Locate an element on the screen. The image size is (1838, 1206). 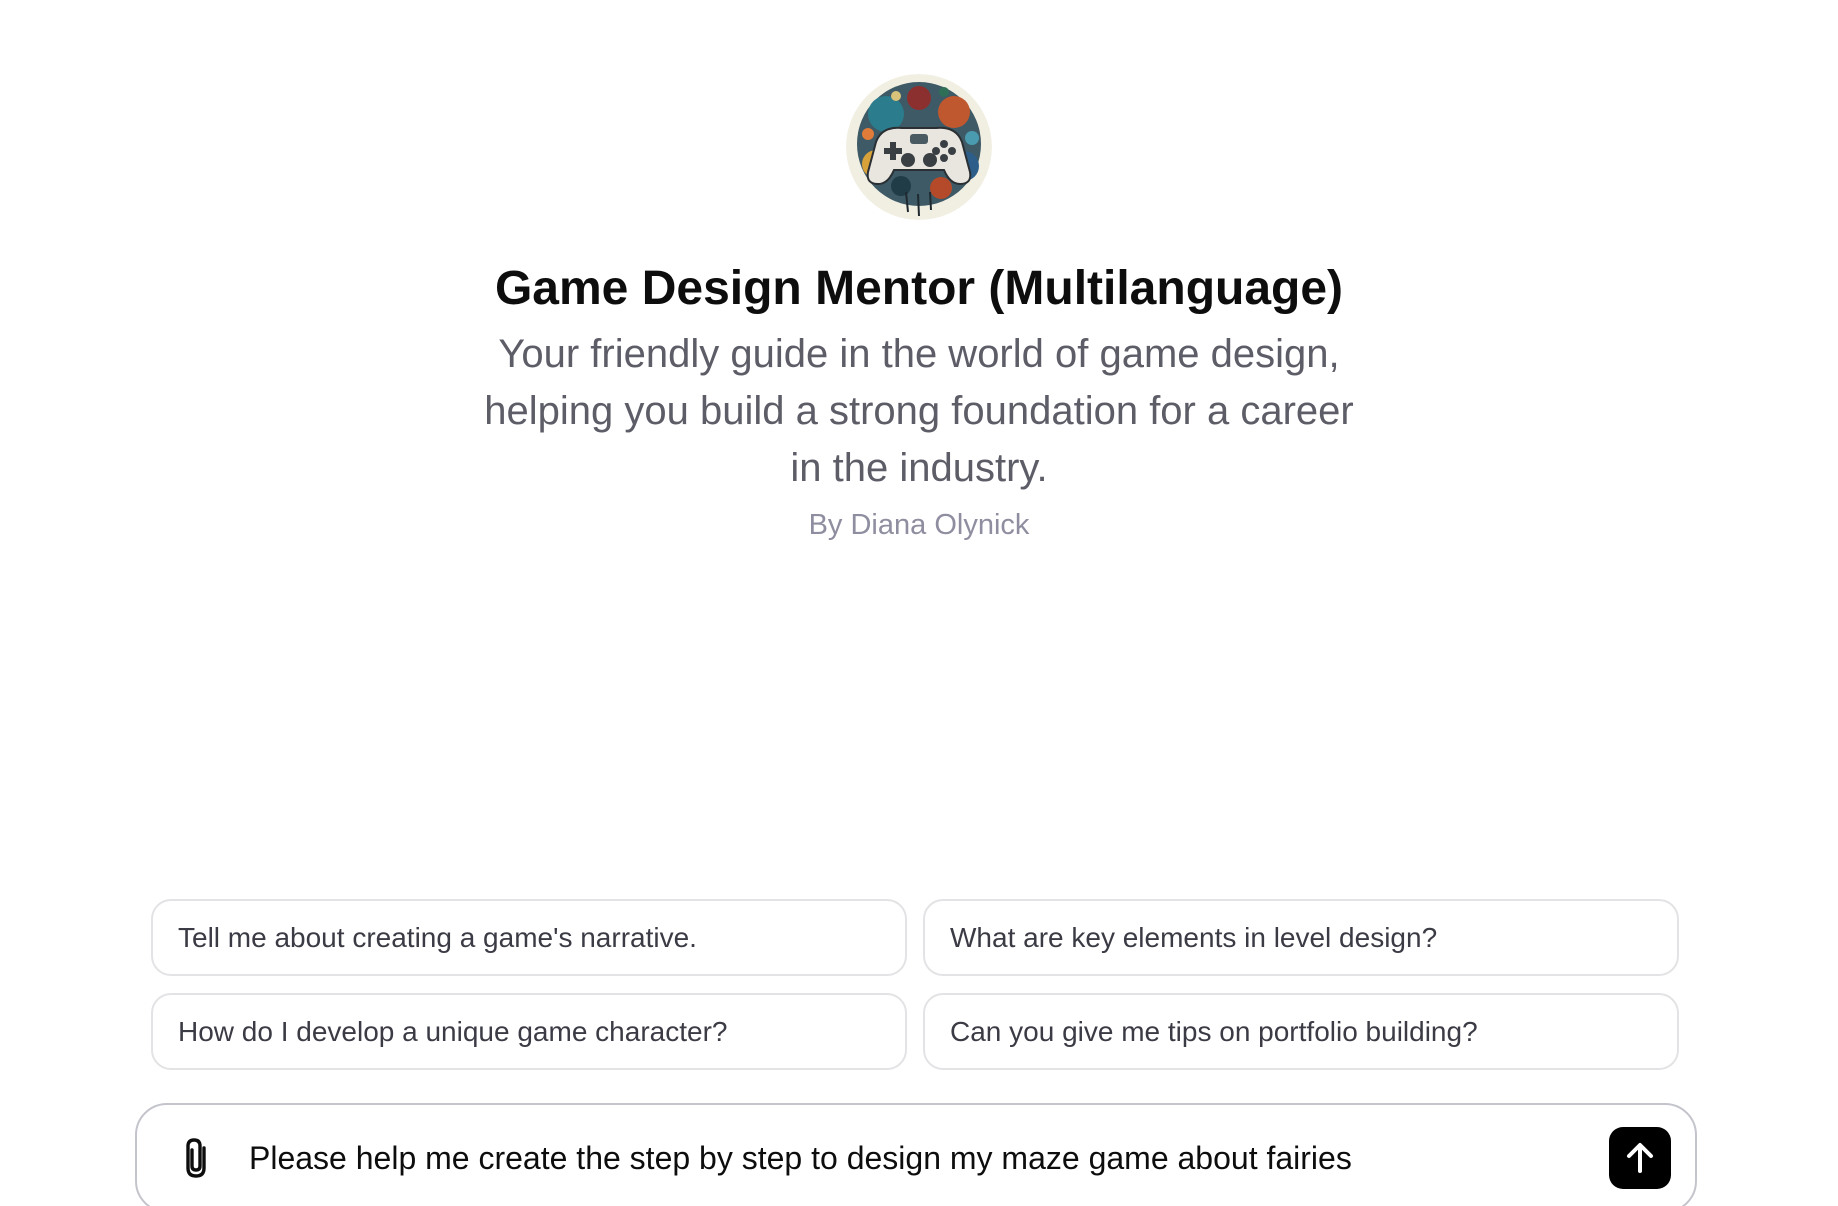
gpt-author: By Diana Olynick is located at coordinates (919, 524).